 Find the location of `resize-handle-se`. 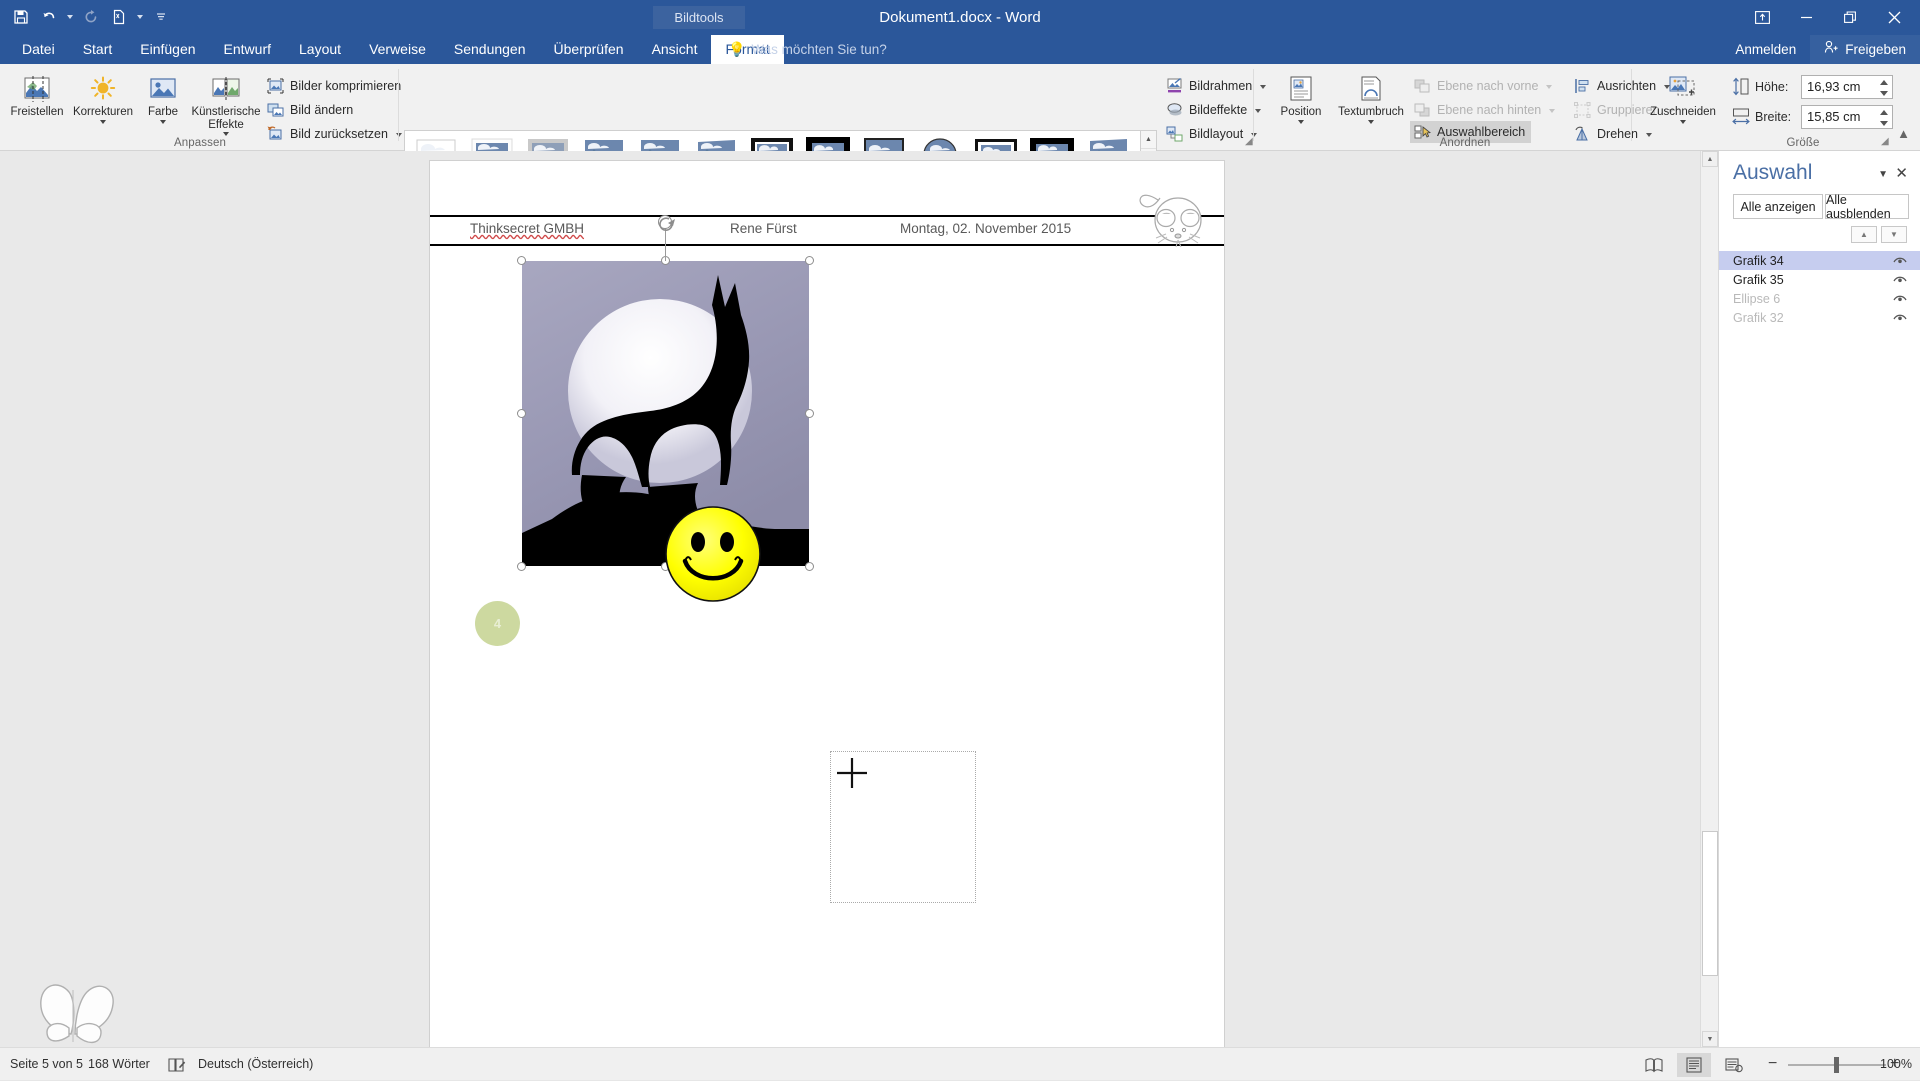

resize-handle-se is located at coordinates (809, 566).